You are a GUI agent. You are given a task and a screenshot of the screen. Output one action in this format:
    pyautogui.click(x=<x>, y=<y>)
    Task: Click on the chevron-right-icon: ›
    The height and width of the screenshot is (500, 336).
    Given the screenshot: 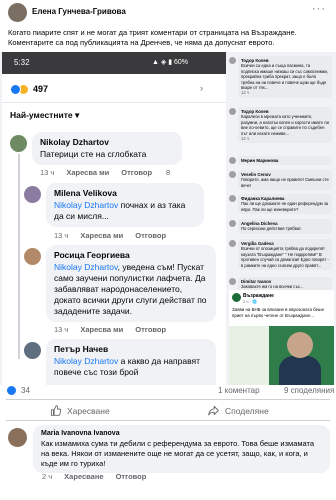 What is the action you would take?
    pyautogui.click(x=201, y=88)
    